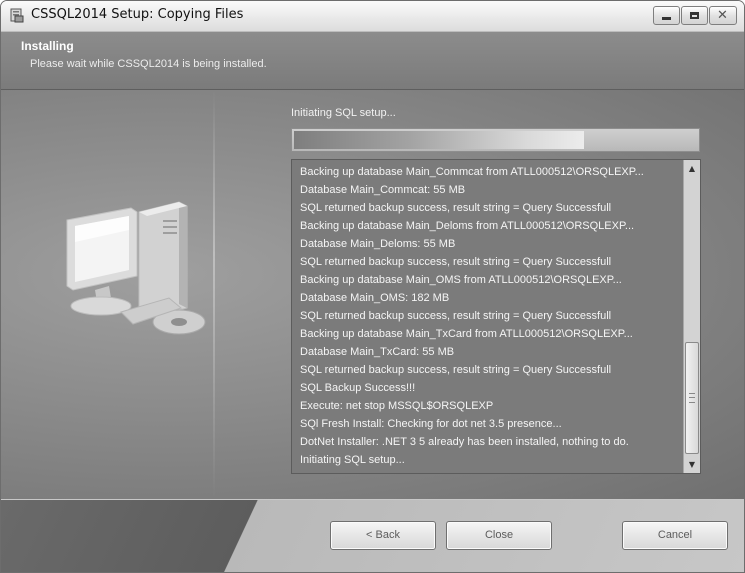 Image resolution: width=745 pixels, height=573 pixels. What do you see at coordinates (136, 268) in the screenshot?
I see `computer-install-icon` at bounding box center [136, 268].